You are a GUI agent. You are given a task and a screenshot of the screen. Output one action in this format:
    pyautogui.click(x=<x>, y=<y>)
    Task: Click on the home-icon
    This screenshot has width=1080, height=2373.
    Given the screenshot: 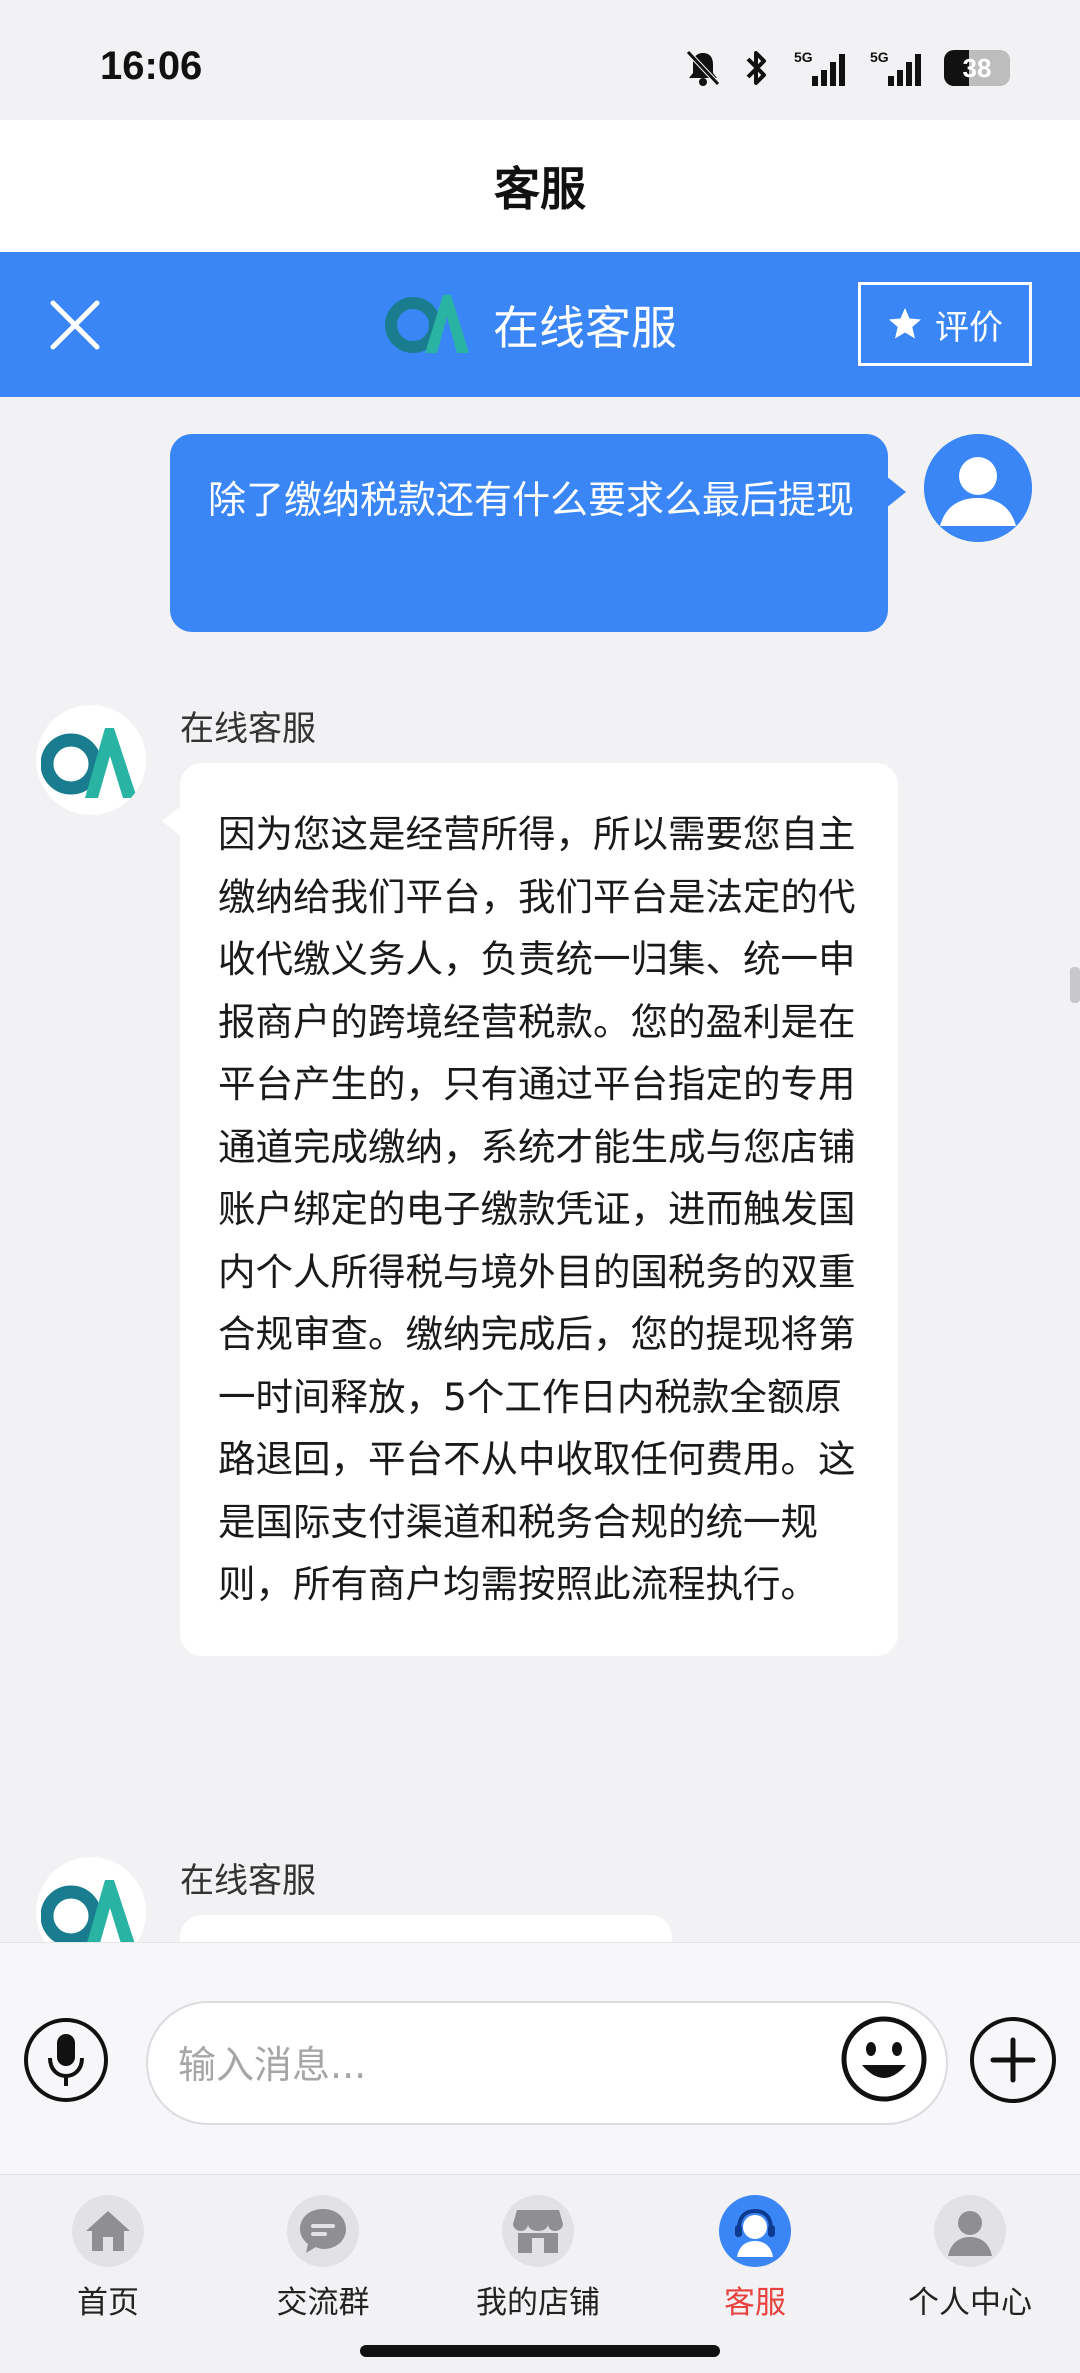 What is the action you would take?
    pyautogui.click(x=108, y=2231)
    